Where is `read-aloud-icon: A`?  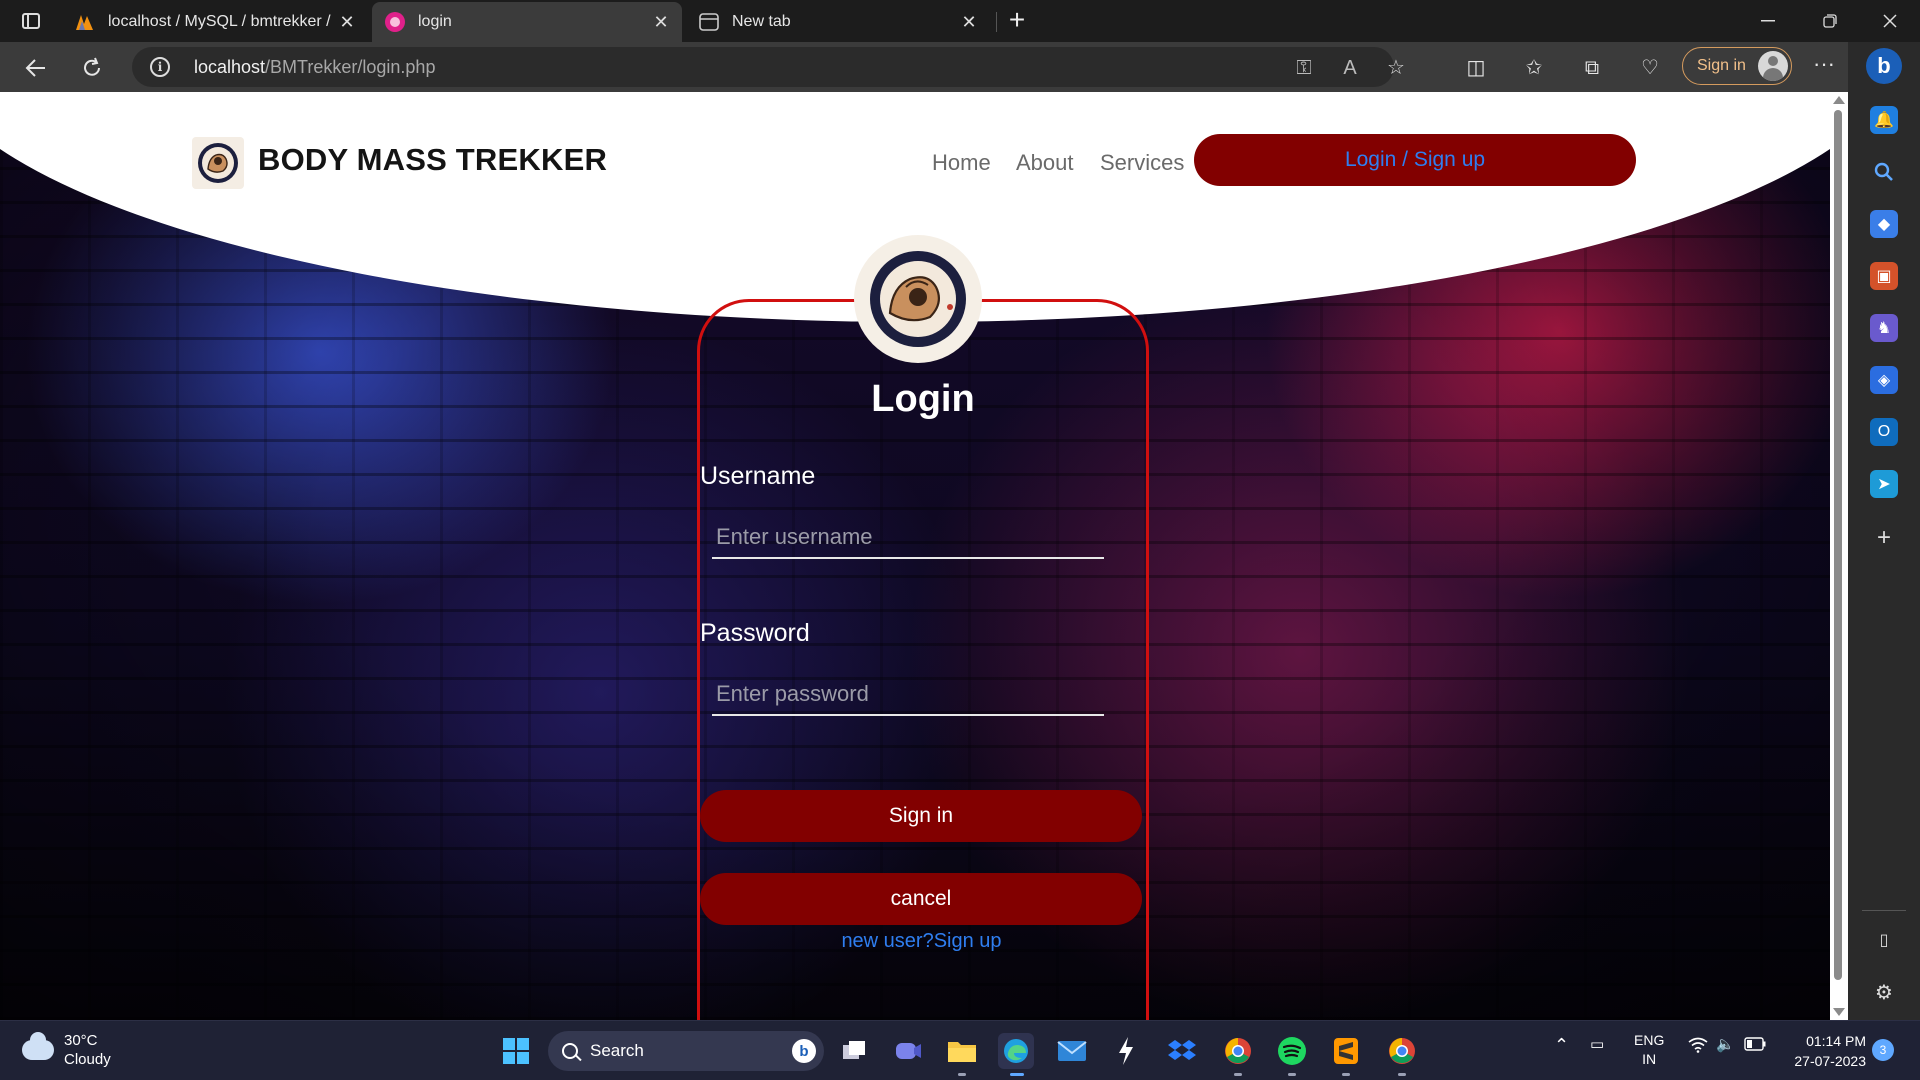 read-aloud-icon: A is located at coordinates (1350, 68).